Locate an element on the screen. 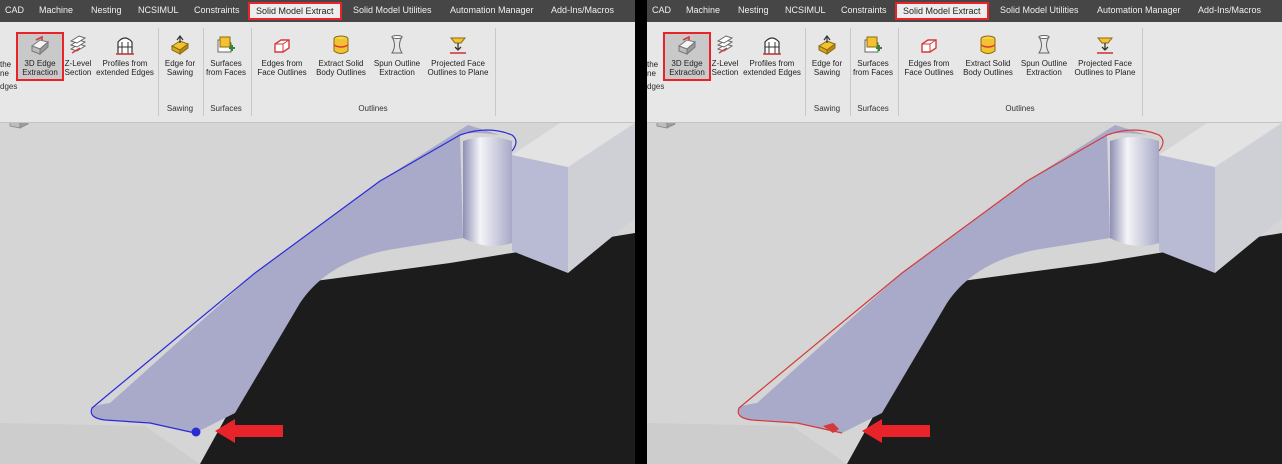  surfaces-icon is located at coordinates (873, 44).